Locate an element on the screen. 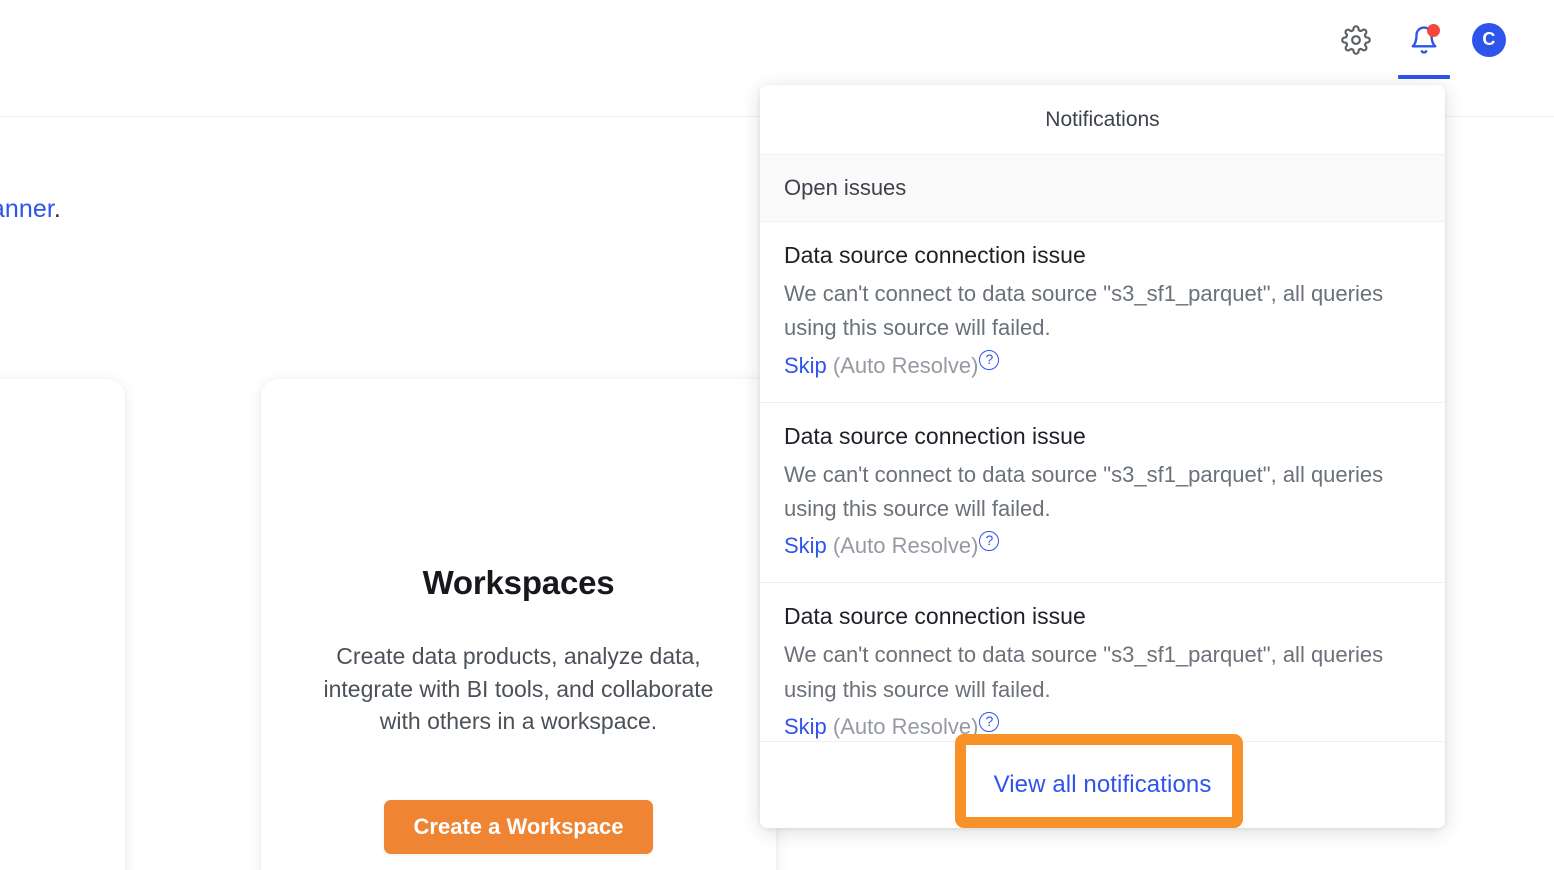  notifications-button is located at coordinates (1424, 39).